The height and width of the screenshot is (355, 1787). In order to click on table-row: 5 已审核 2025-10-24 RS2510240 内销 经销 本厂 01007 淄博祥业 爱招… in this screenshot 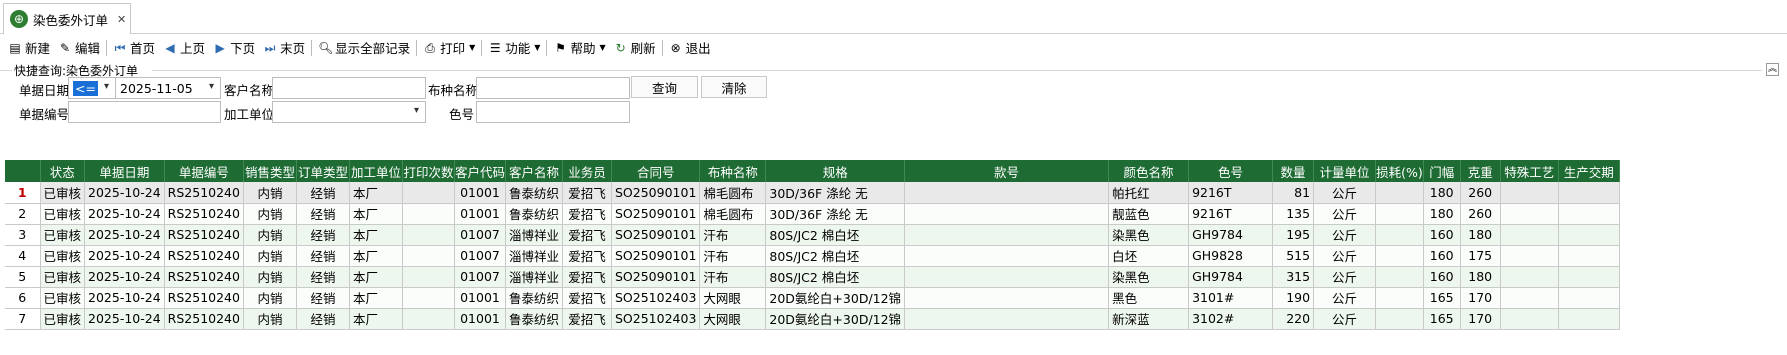, I will do `click(812, 277)`.